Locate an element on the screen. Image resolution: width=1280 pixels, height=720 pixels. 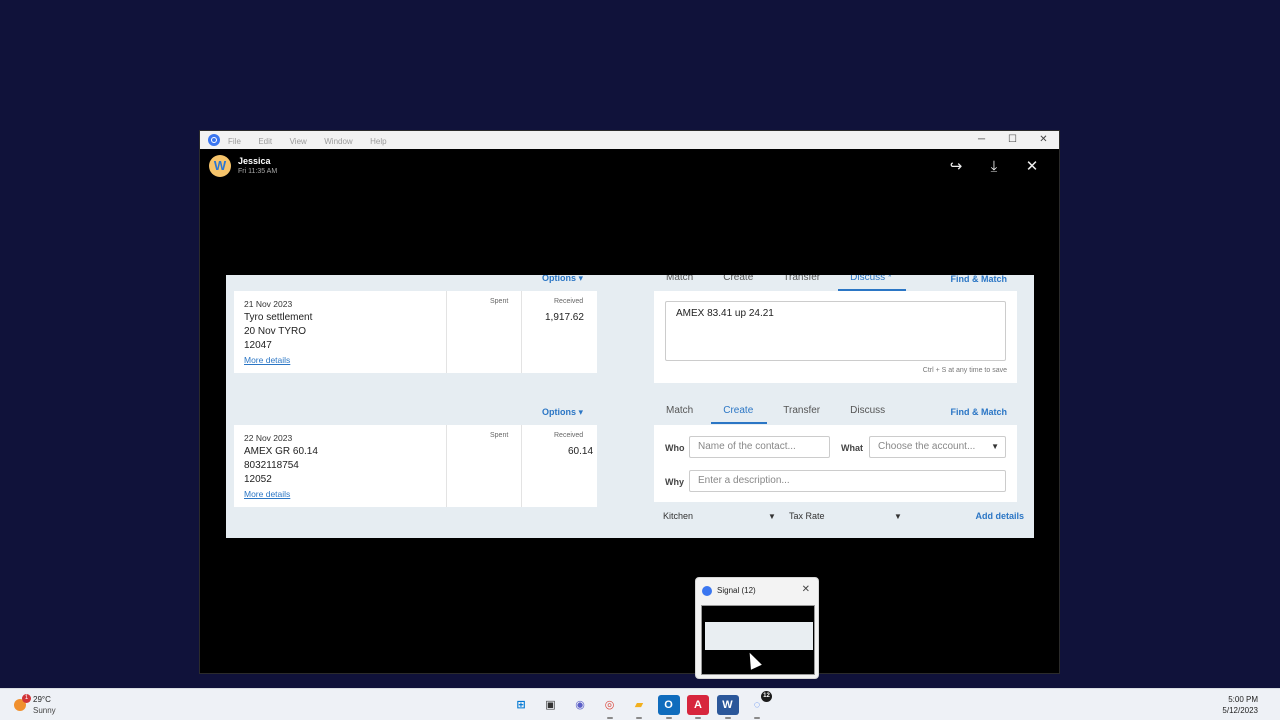
lightbox-actions: ↪ ⤓ ✕ is located at coordinates (994, 167).